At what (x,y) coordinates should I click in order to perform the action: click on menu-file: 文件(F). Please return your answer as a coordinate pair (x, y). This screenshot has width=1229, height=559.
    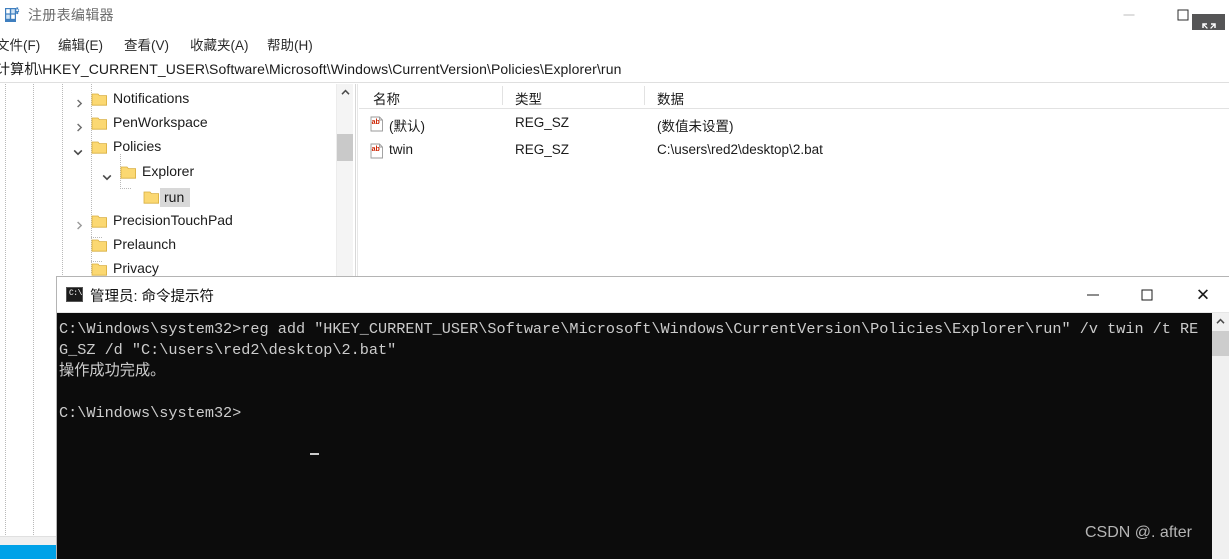
    Looking at the image, I should click on (21, 44).